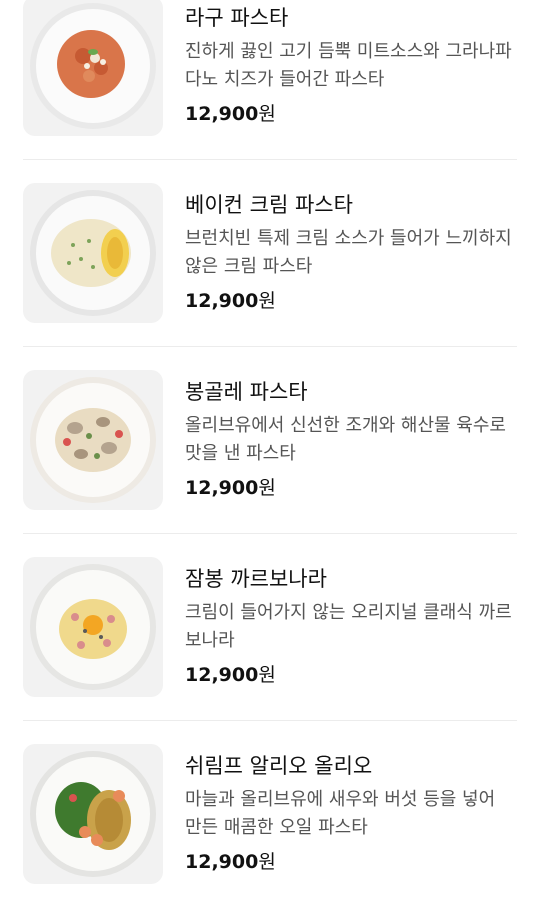  Describe the element at coordinates (348, 626) in the screenshot. I see `menu-item-description: 크림이 들어가지 않는 오리지널 클래식 까르보나라` at that location.